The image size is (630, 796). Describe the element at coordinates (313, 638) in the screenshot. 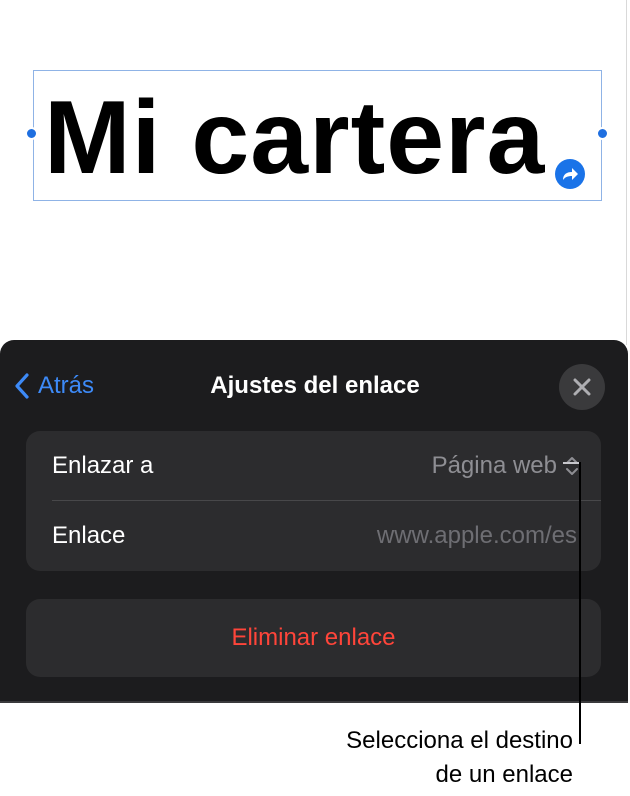

I see `remove-link-button: Eliminar enlace` at that location.